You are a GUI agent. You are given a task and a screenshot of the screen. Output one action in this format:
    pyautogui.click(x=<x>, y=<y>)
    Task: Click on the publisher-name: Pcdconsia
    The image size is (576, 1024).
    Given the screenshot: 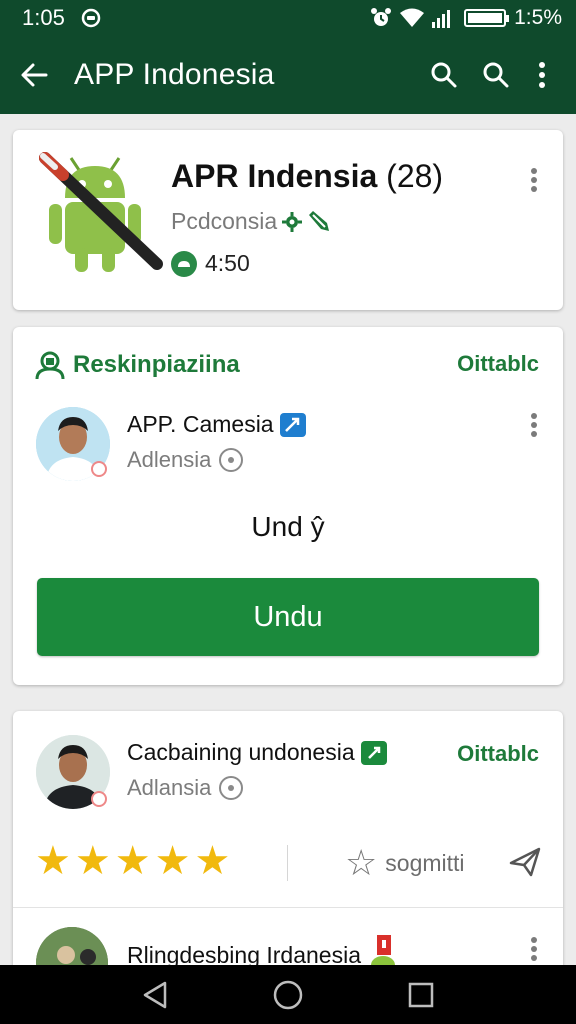 What is the action you would take?
    pyautogui.click(x=224, y=221)
    